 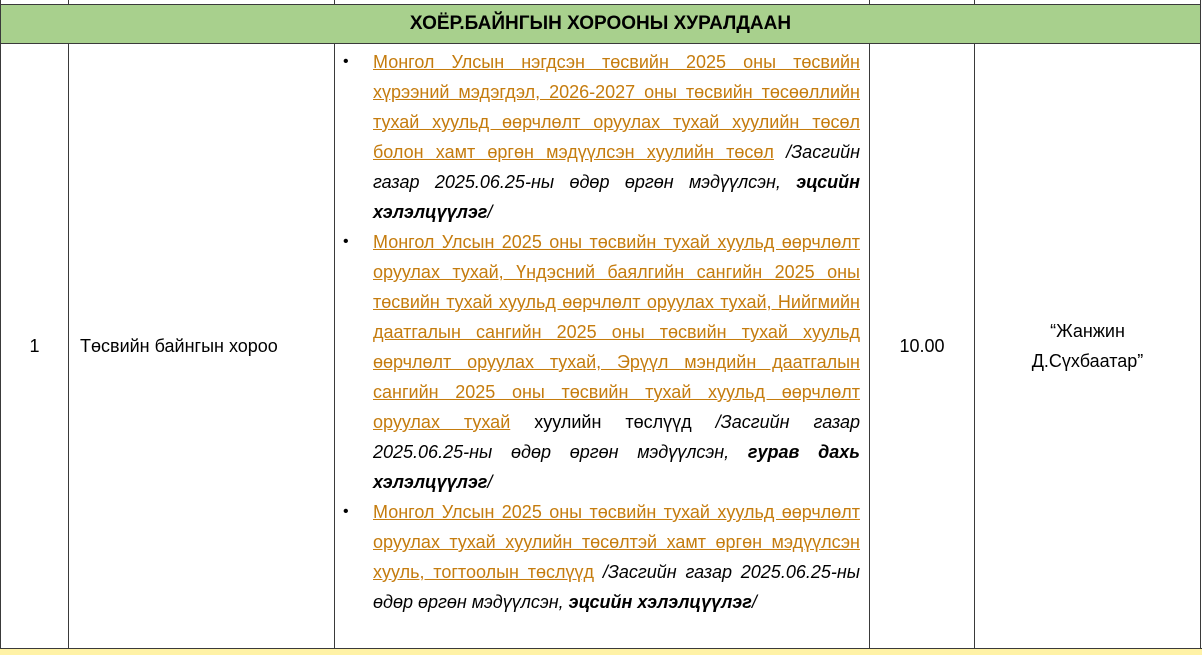 I want to click on agenda-stage: эцсийн хэлэлцүүлэг, so click(x=660, y=602).